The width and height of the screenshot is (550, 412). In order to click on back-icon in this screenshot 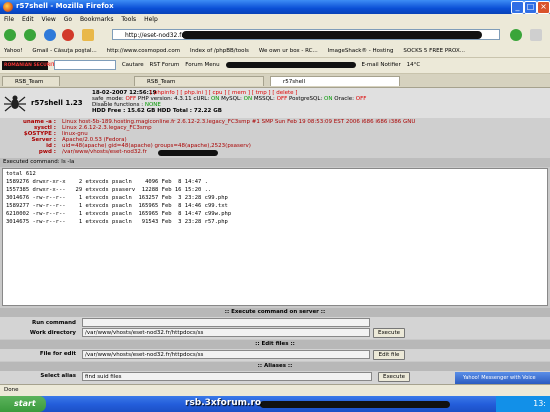, I will do `click(10, 35)`.